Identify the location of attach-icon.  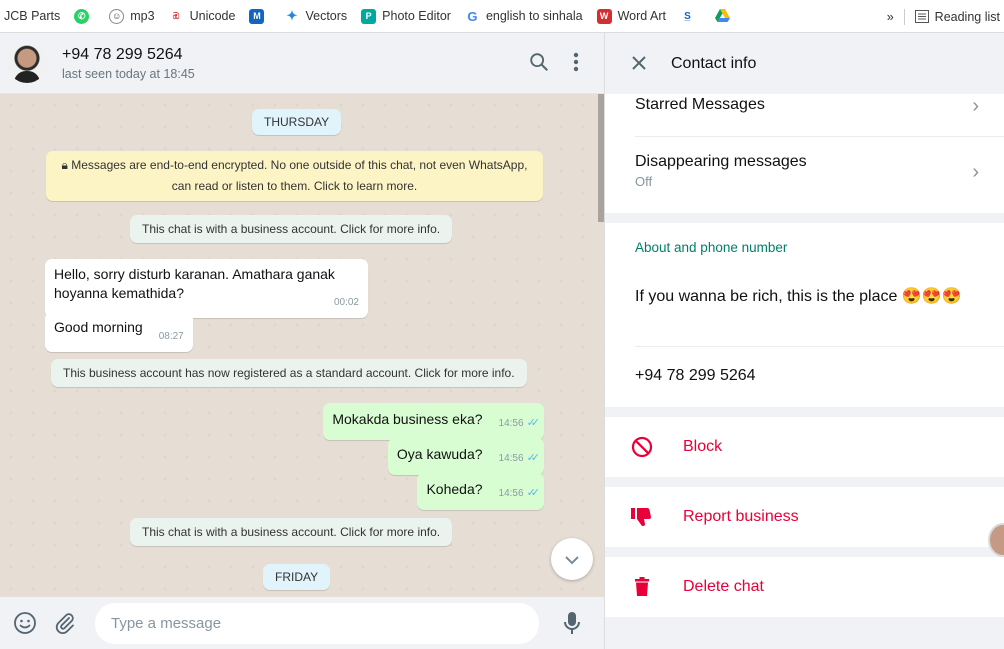
(65, 623).